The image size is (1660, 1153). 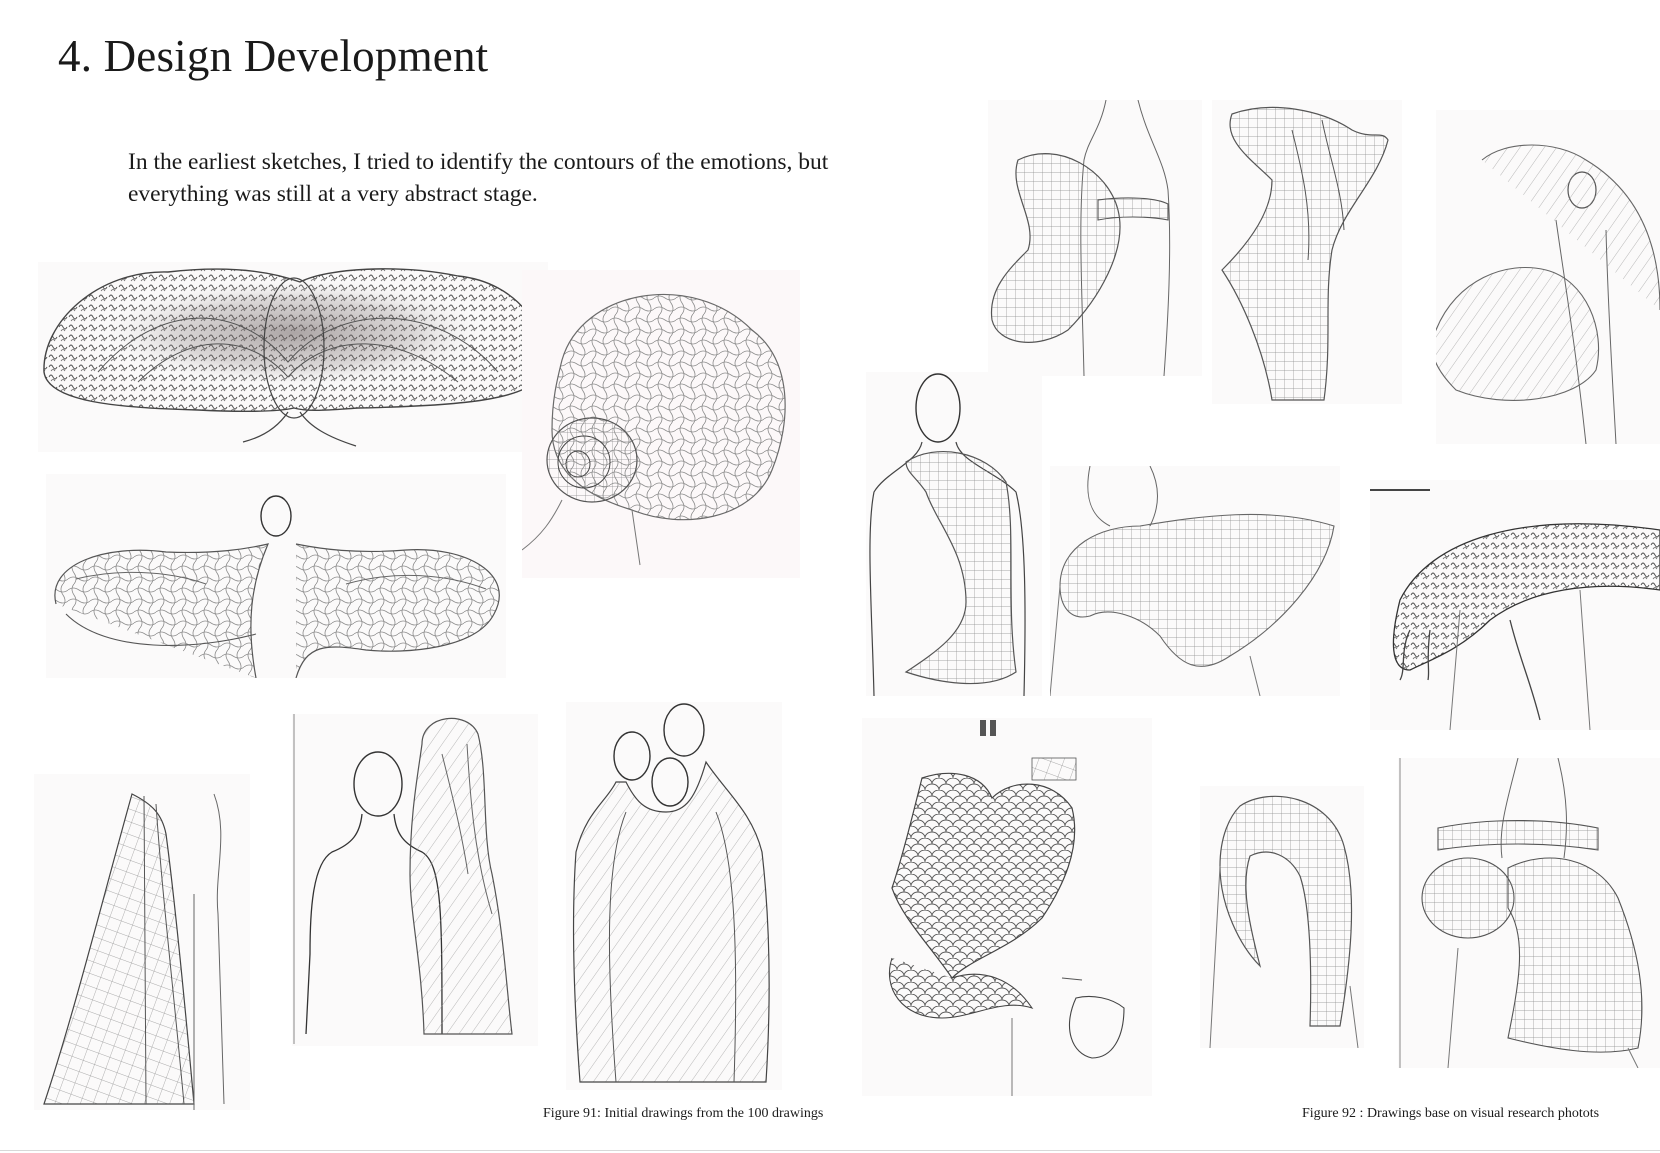 I want to click on dancing-figure-sketch, so click(x=1548, y=277).